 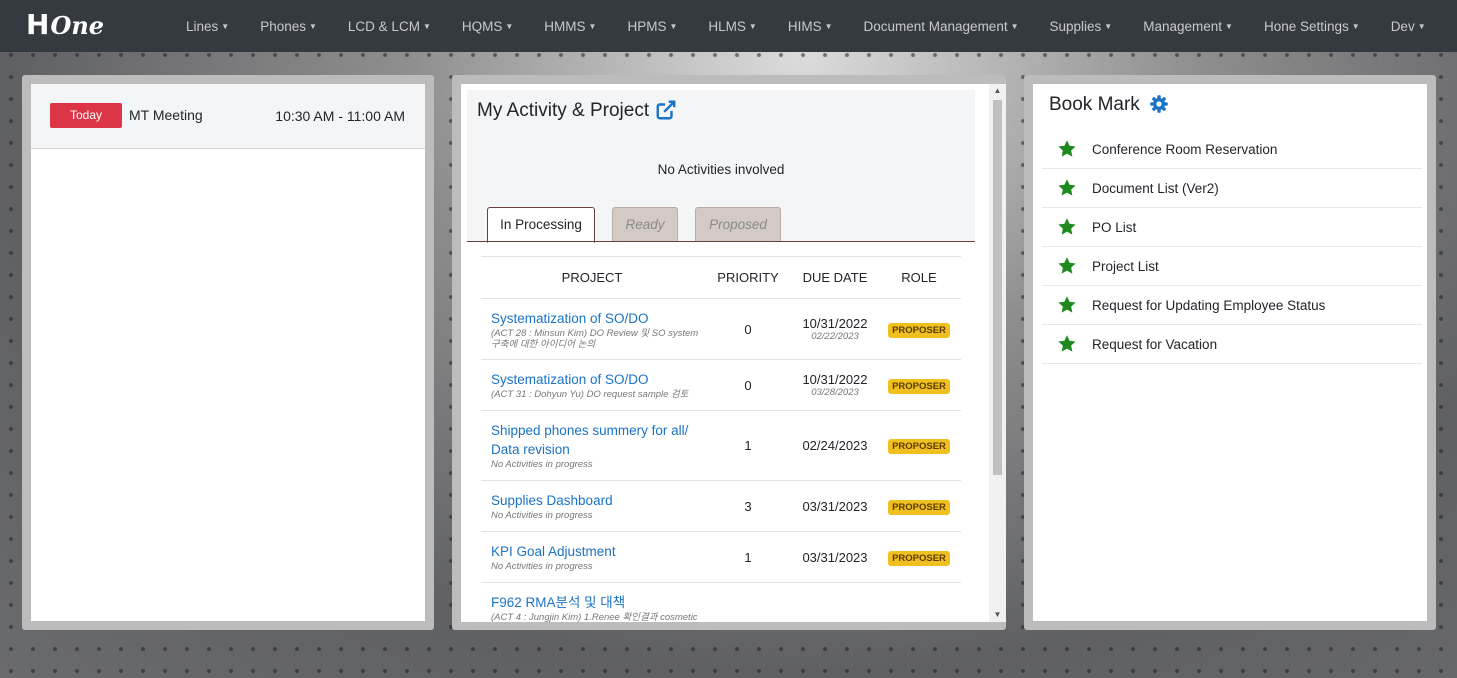 What do you see at coordinates (748, 277) in the screenshot?
I see `column-priority: PRIORITY` at bounding box center [748, 277].